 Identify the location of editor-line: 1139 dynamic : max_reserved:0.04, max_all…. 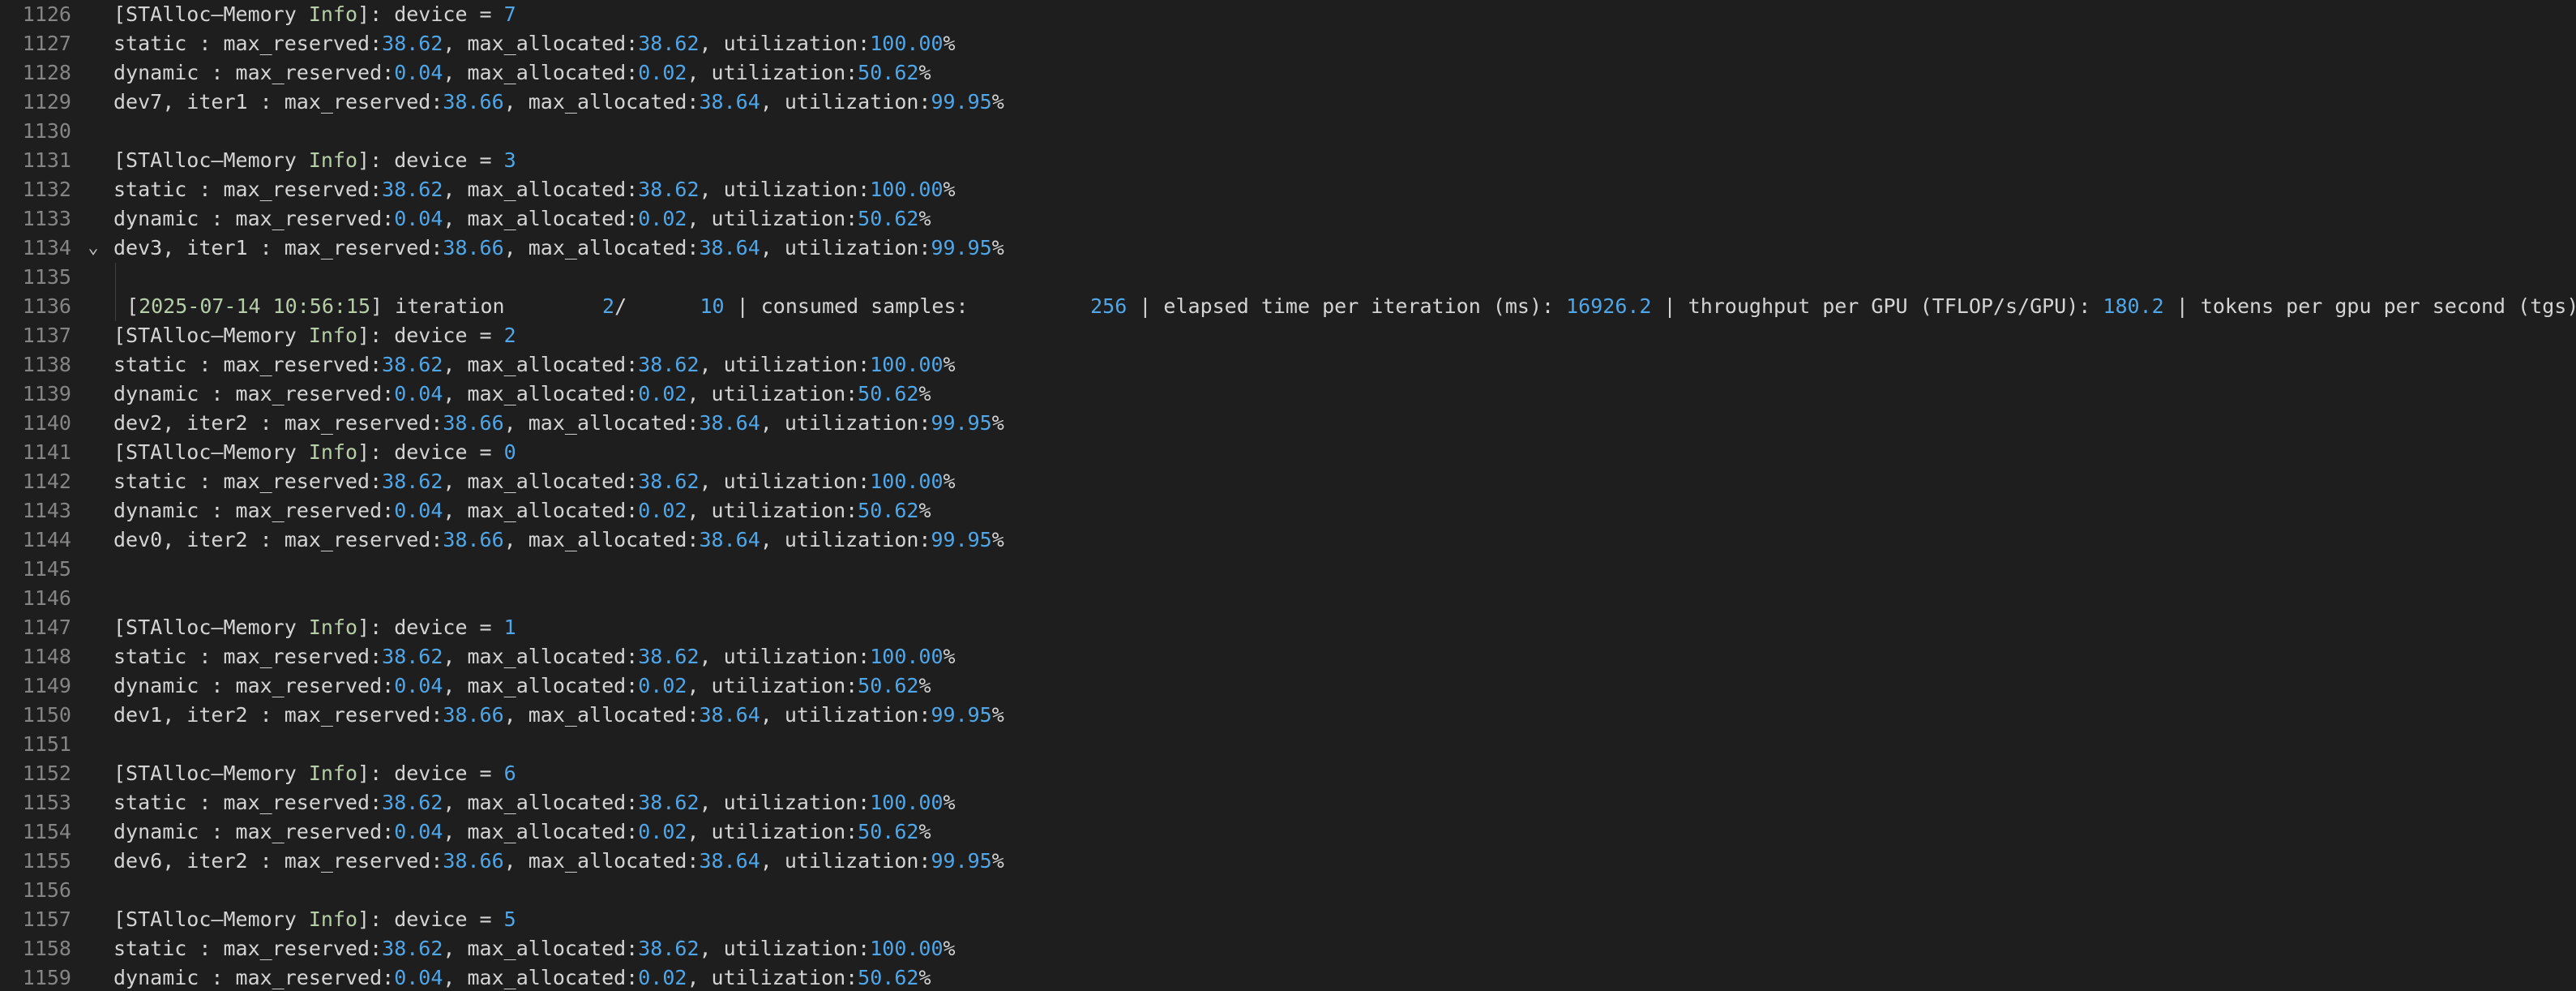
(1288, 394).